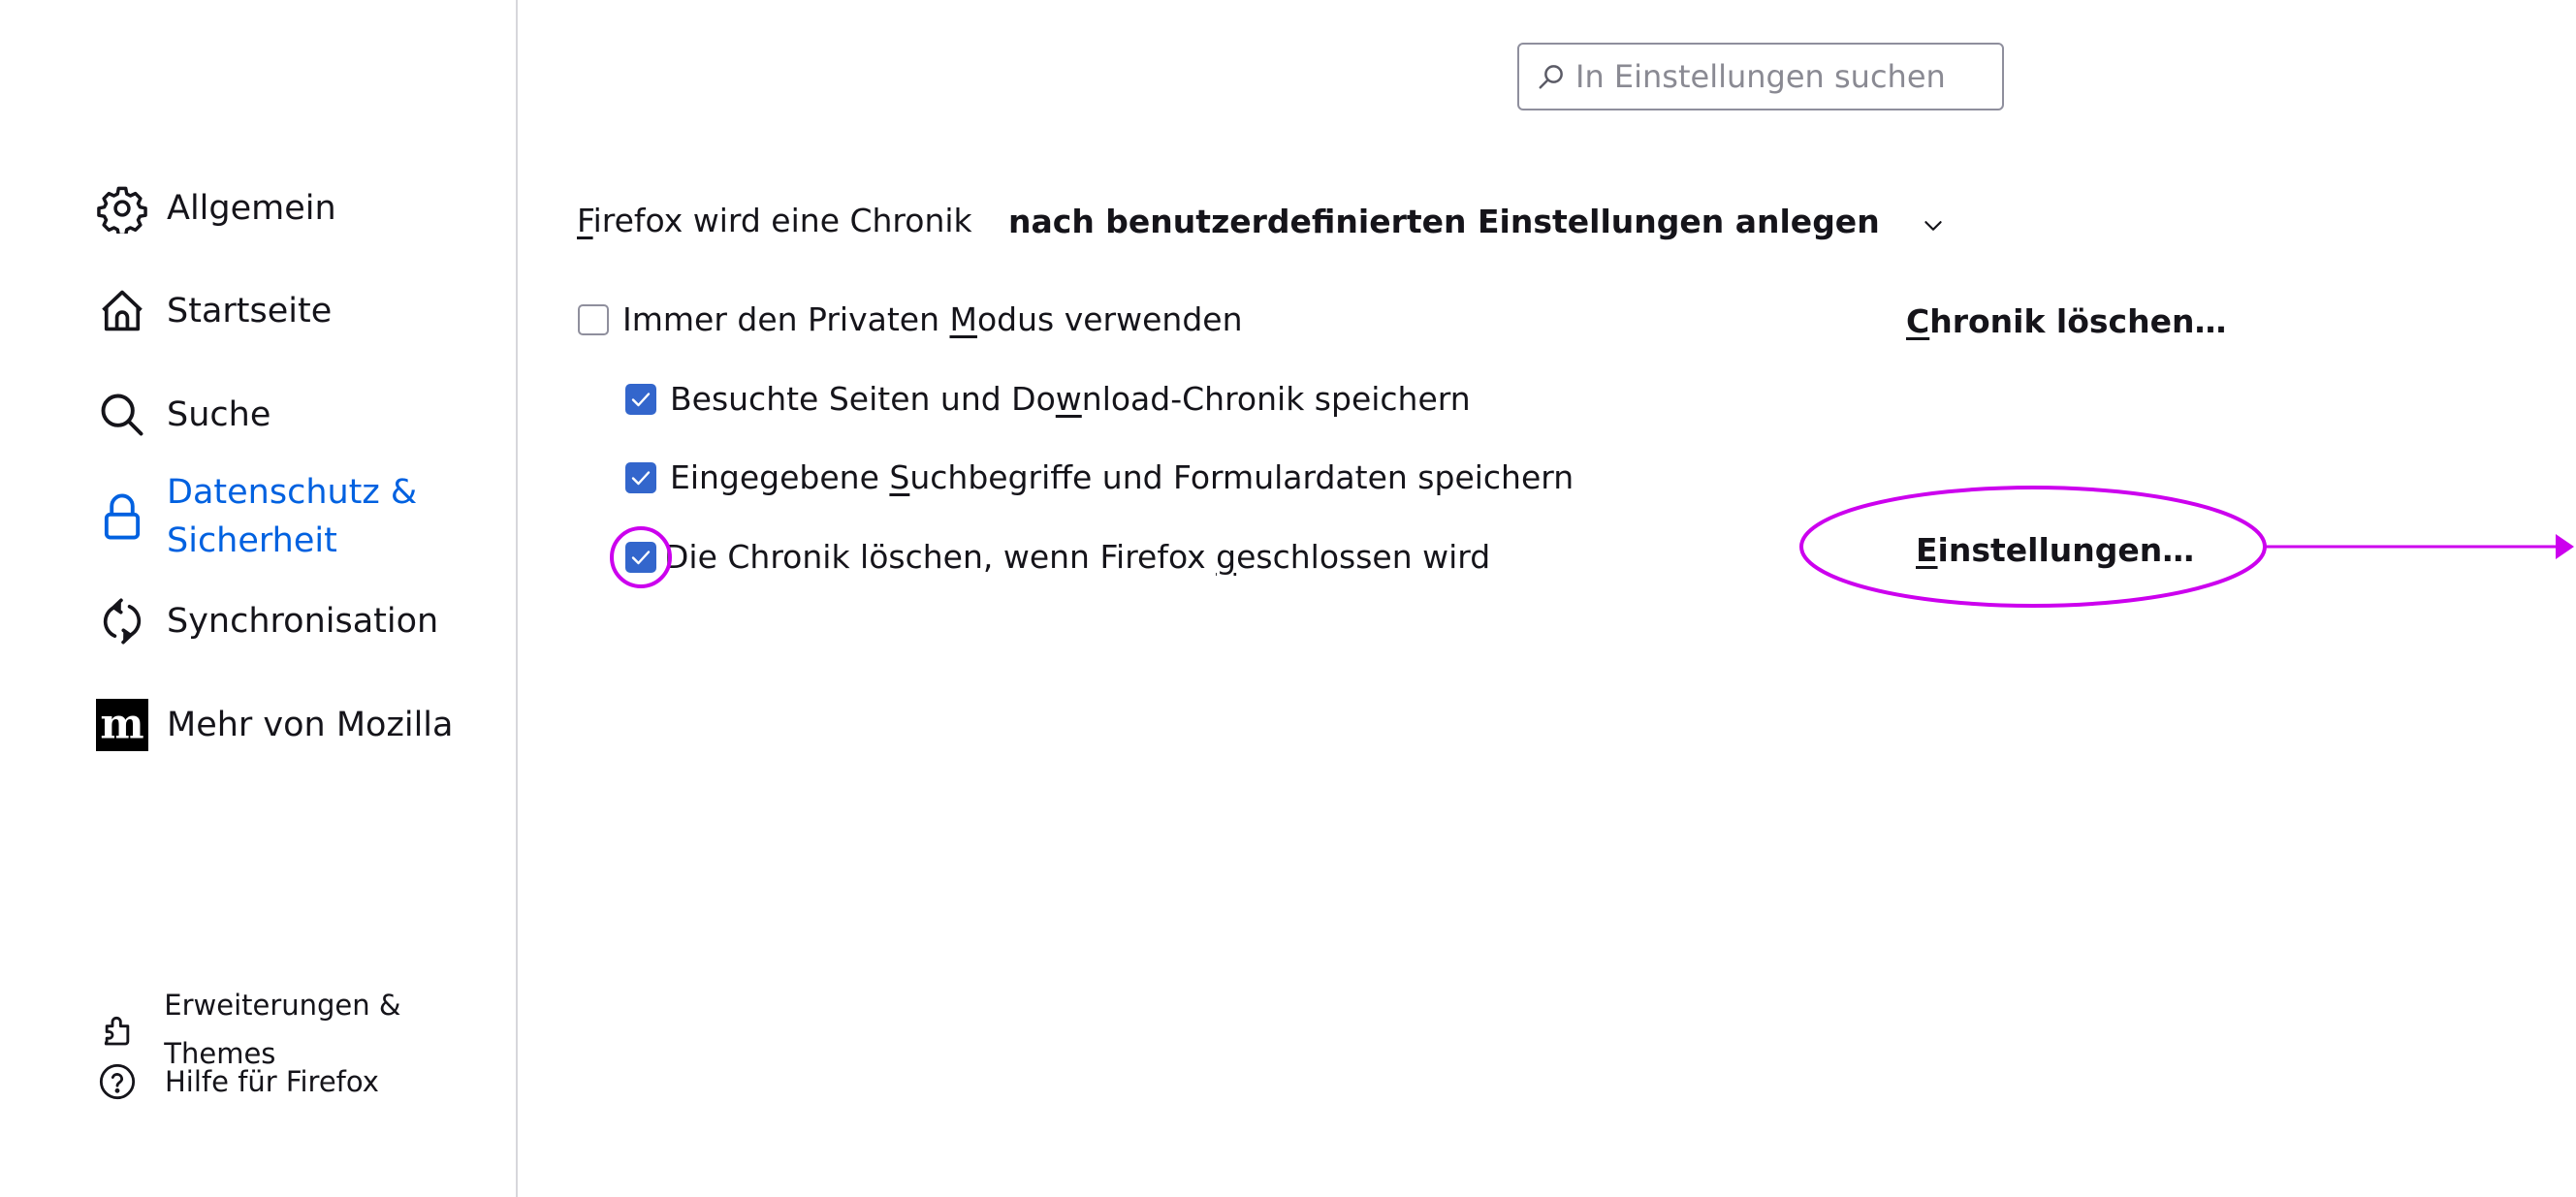 This screenshot has height=1197, width=2576. Describe the element at coordinates (122, 621) in the screenshot. I see `sync-icon` at that location.